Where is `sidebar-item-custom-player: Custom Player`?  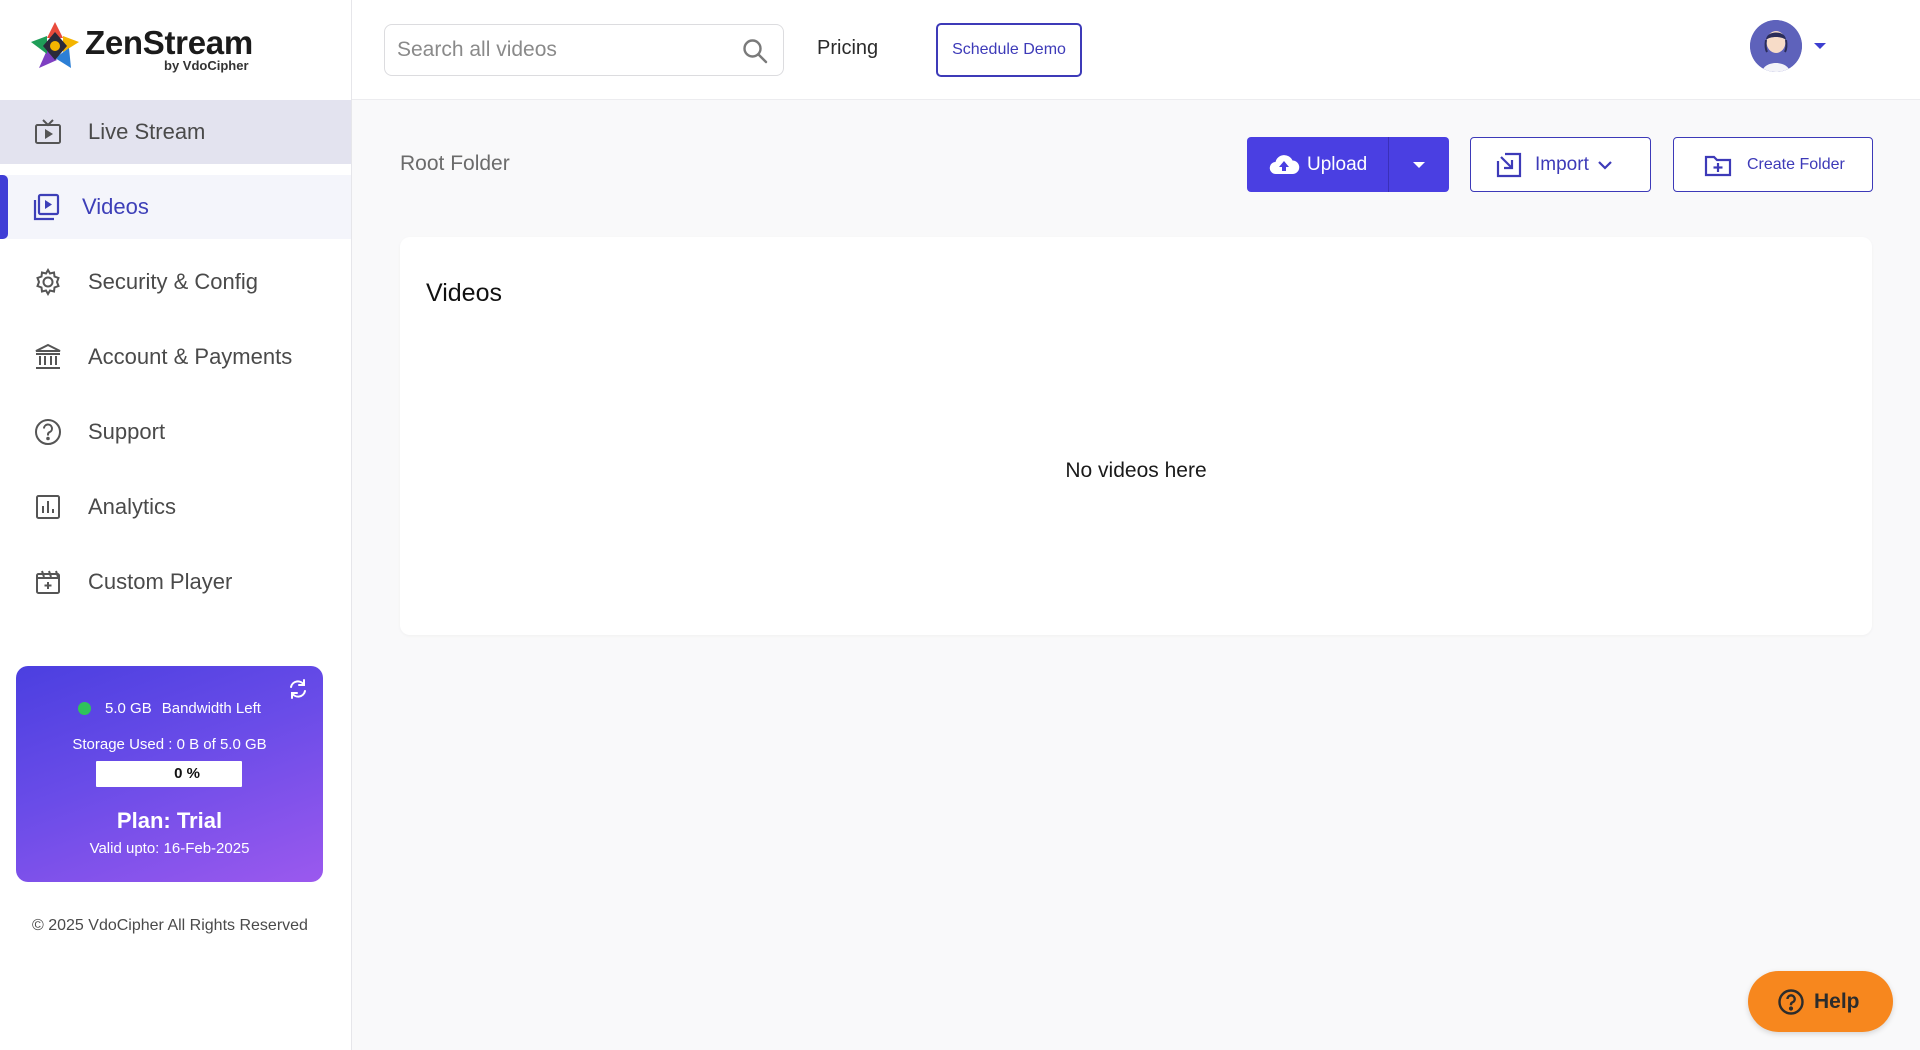
sidebar-item-custom-player: Custom Player is located at coordinates (175, 582).